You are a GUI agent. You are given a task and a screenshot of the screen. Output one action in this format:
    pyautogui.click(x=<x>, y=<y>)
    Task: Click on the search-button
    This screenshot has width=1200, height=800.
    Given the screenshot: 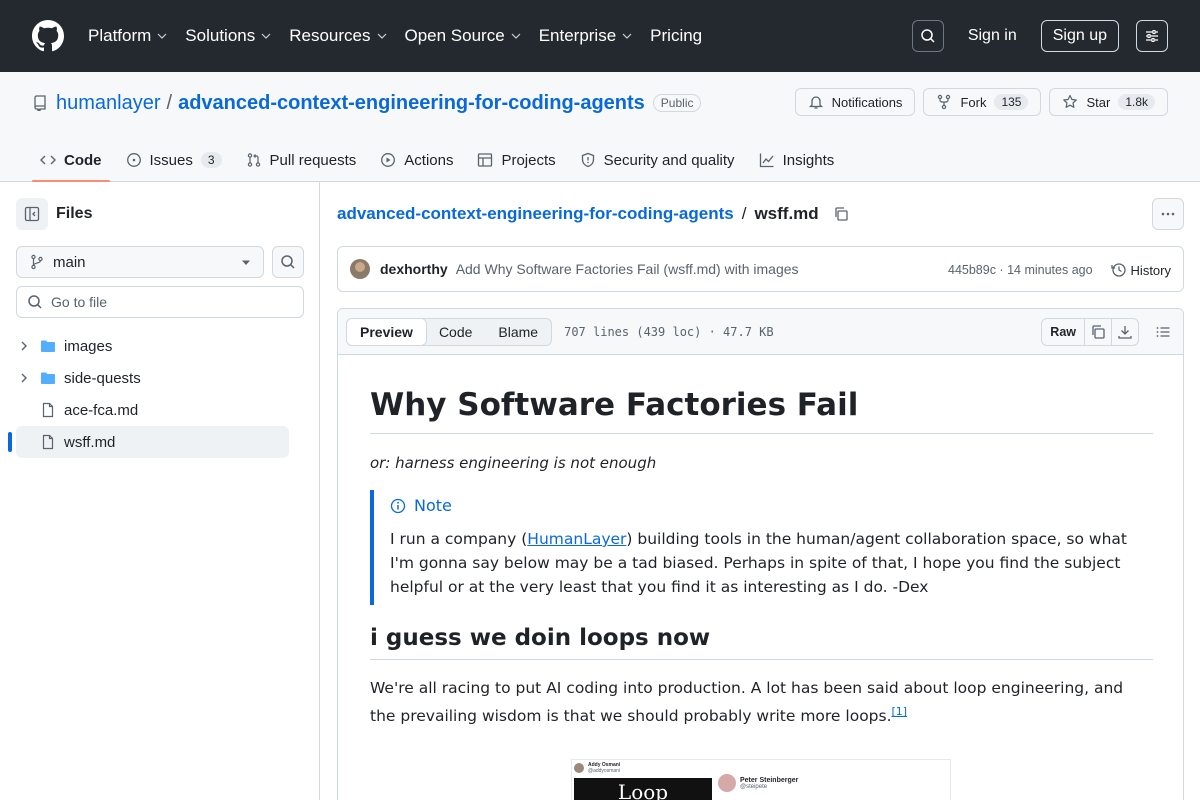 What is the action you would take?
    pyautogui.click(x=927, y=36)
    